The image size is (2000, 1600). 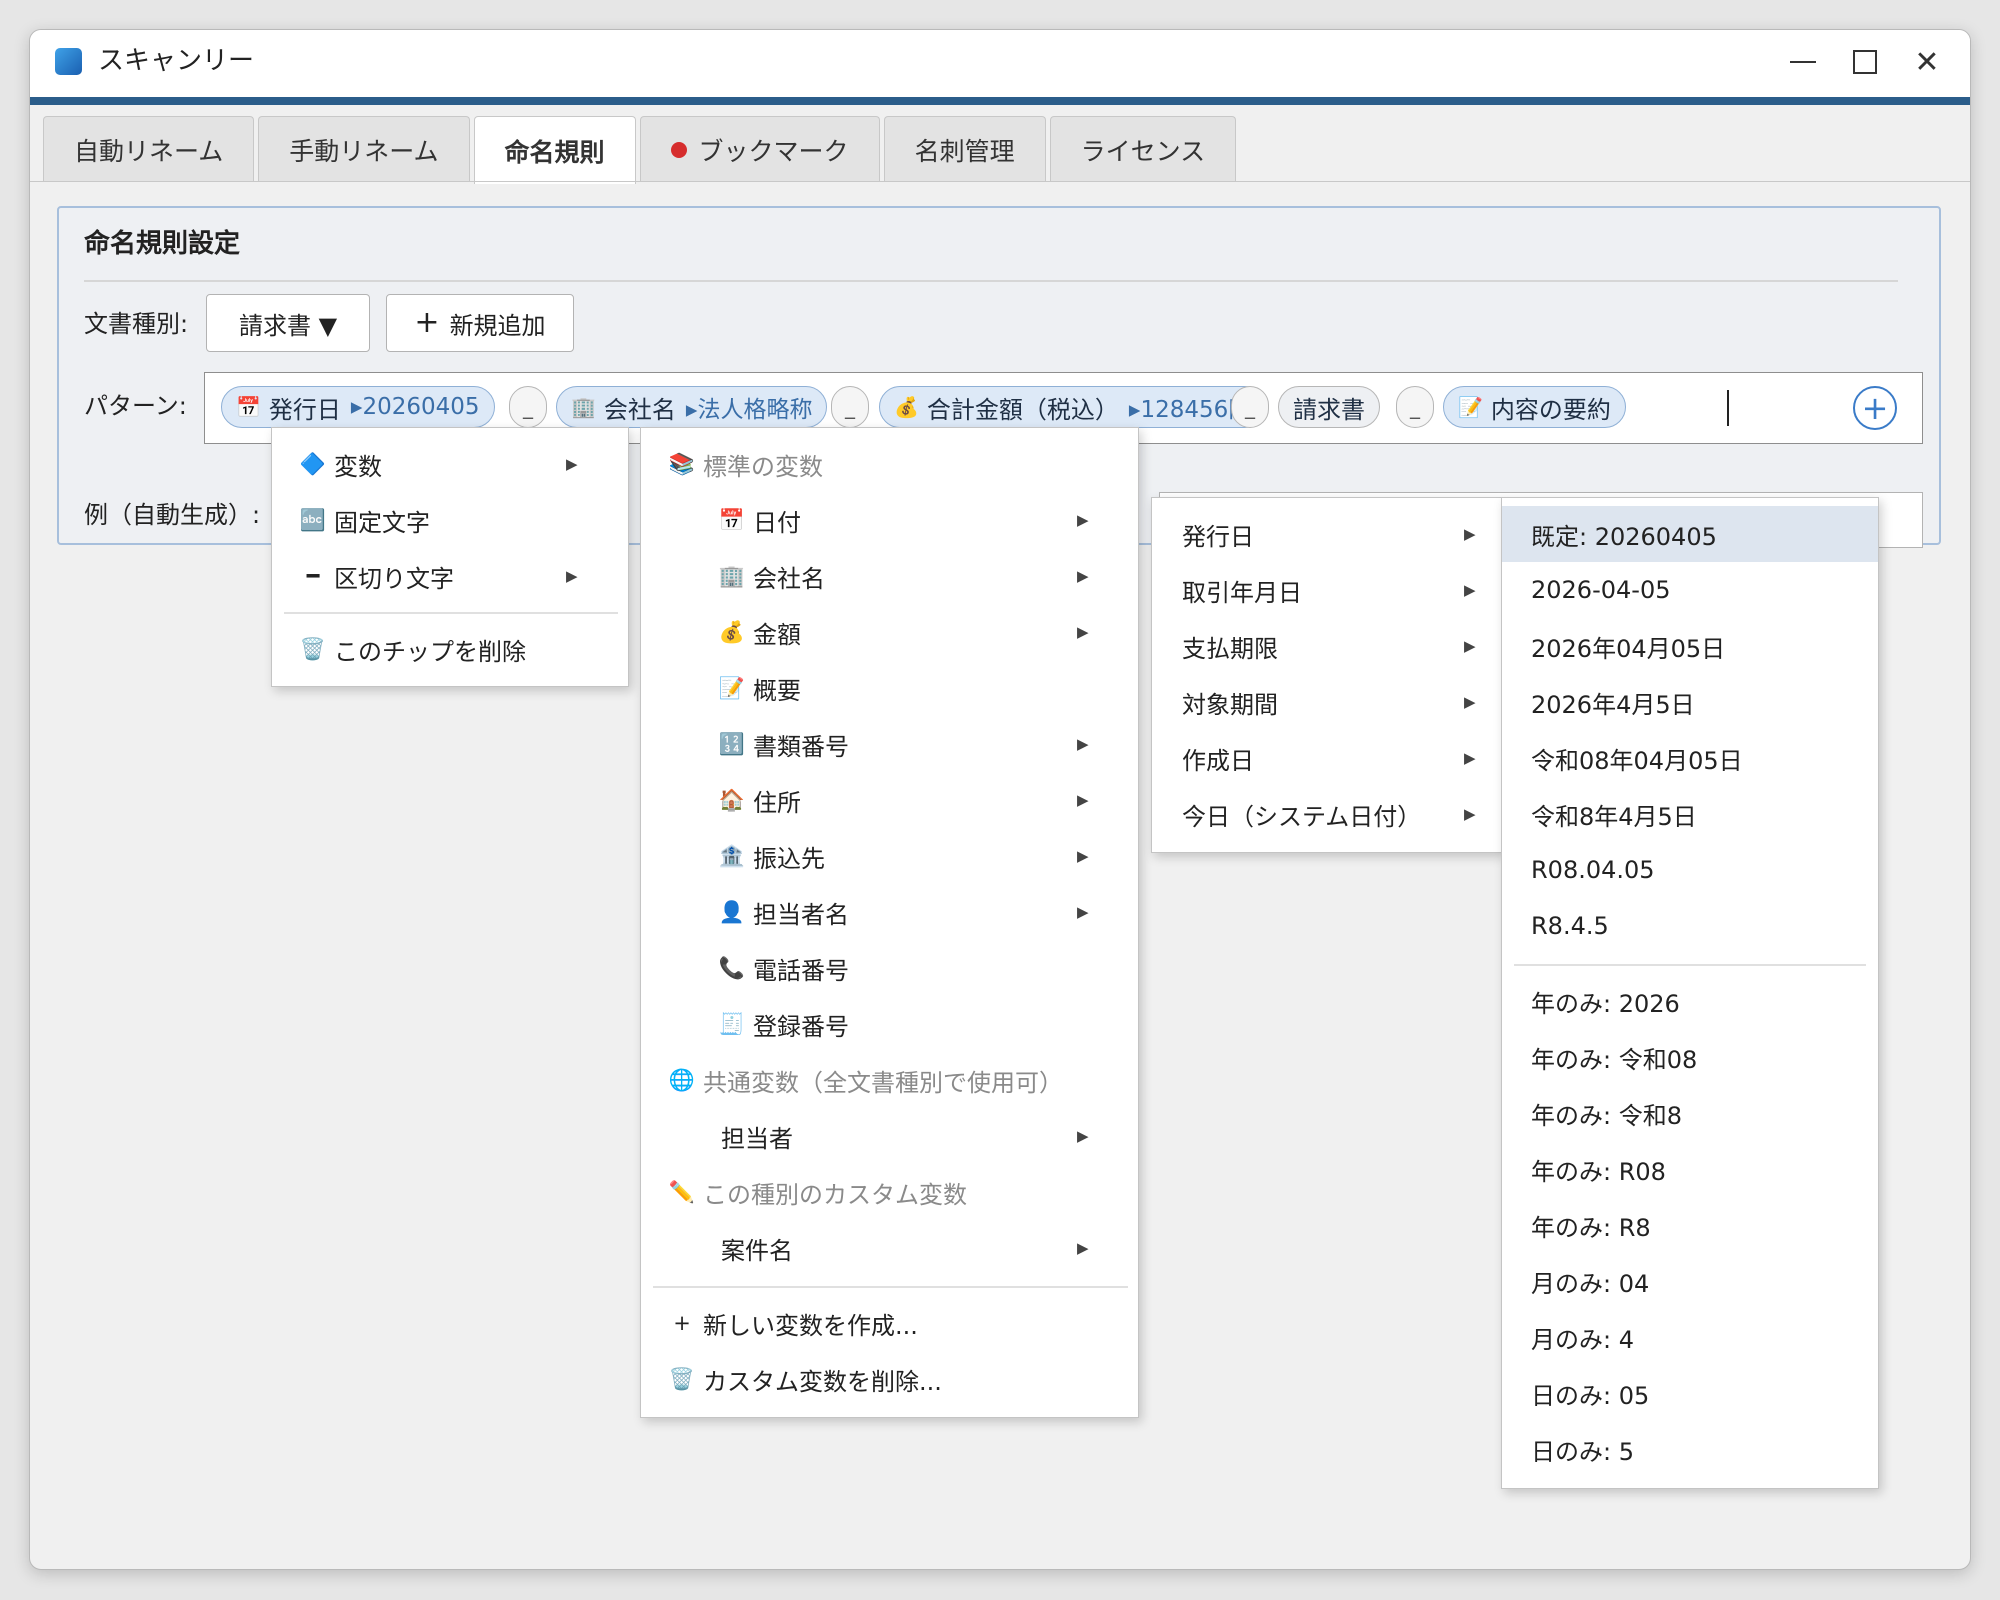 What do you see at coordinates (889, 912) in the screenshot?
I see `menu-item-person: 👤 担当者名 ▶` at bounding box center [889, 912].